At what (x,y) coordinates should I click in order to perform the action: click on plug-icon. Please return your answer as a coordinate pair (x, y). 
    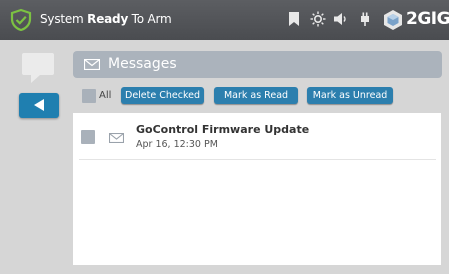
    Looking at the image, I should click on (365, 19).